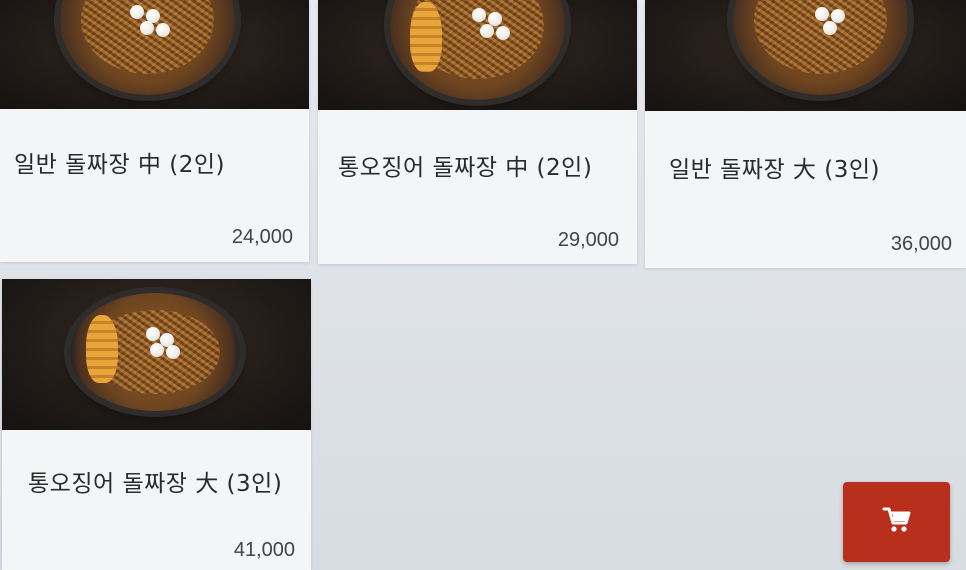  Describe the element at coordinates (119, 165) in the screenshot. I see `menu-item-name: 일반 돌짜장 中 (2인)` at that location.